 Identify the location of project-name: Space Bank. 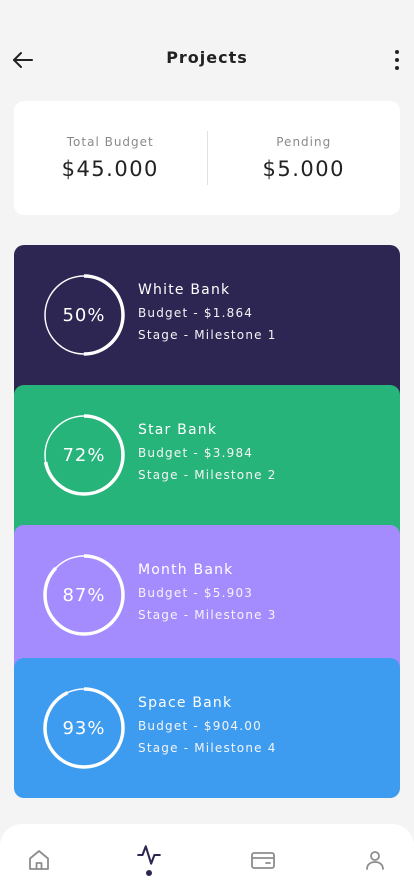
(185, 703).